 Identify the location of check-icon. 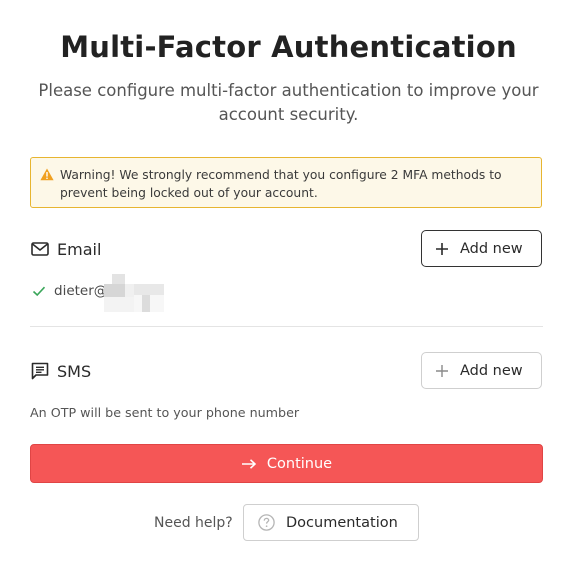
(39, 291).